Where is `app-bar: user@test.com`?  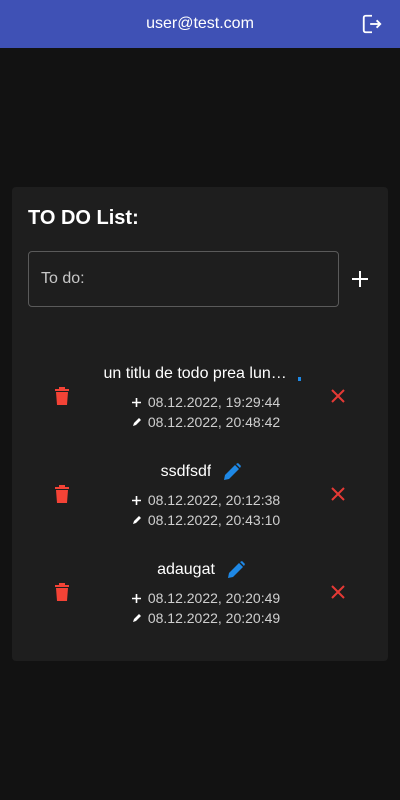 app-bar: user@test.com is located at coordinates (200, 24).